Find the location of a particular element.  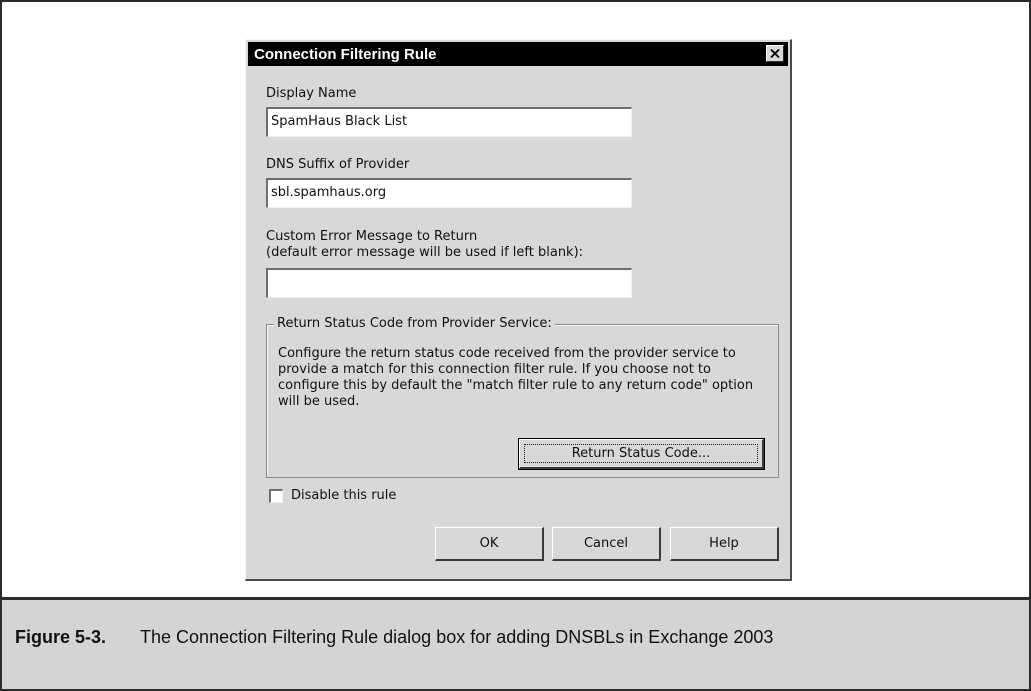

close-button is located at coordinates (775, 53).